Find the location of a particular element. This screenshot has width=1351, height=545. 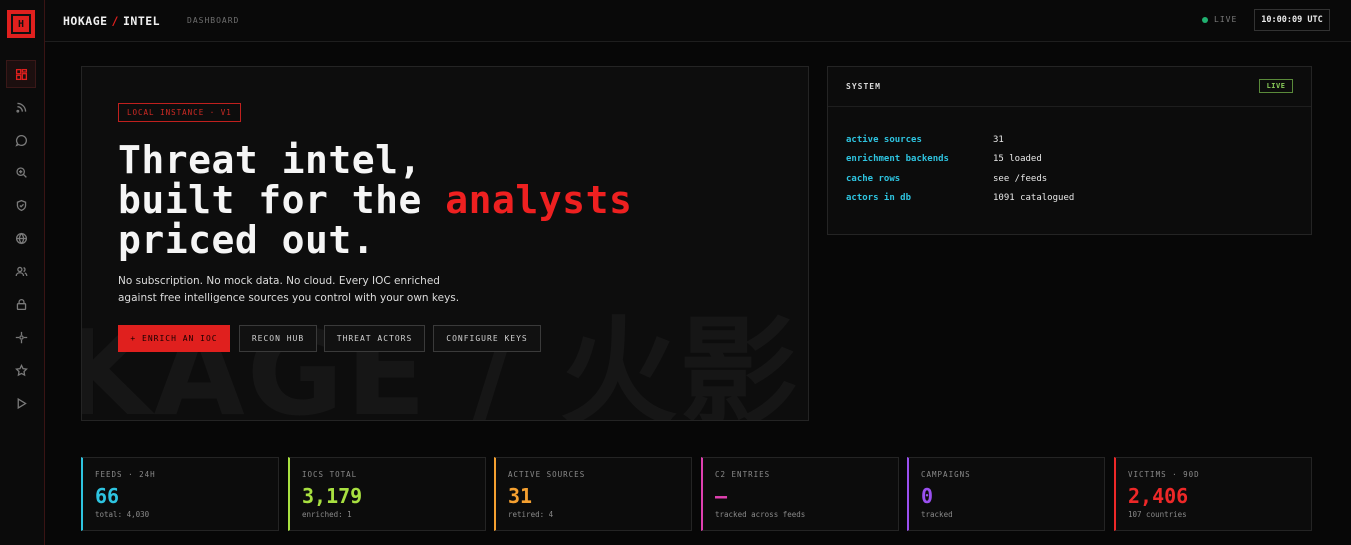

stat-value: 0 is located at coordinates (927, 496).